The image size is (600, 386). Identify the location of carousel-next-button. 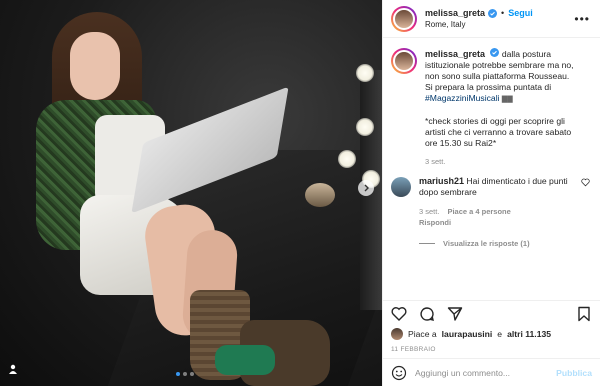
(366, 188).